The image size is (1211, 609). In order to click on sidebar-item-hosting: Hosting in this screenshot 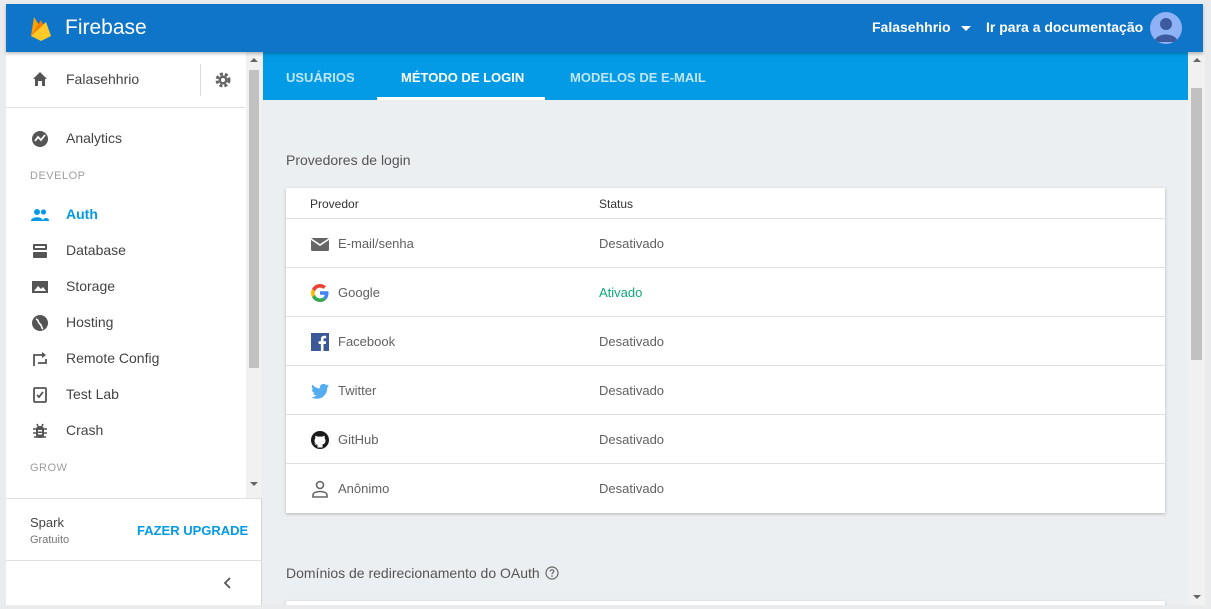, I will do `click(125, 322)`.